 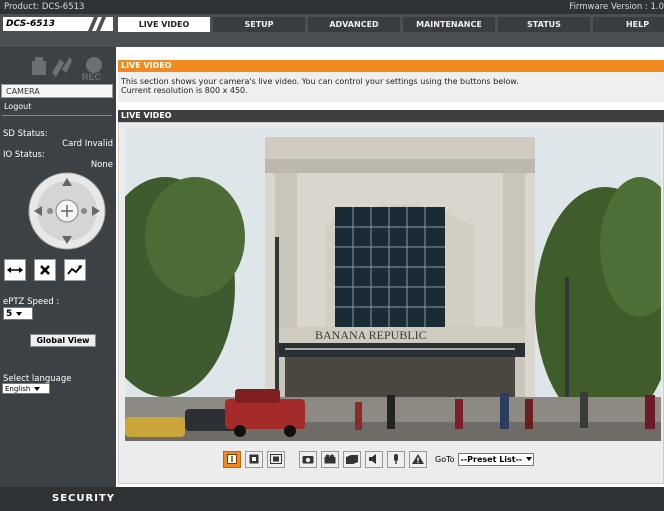 What do you see at coordinates (449, 24) in the screenshot?
I see `tab-maintenance: MAINTENANCE` at bounding box center [449, 24].